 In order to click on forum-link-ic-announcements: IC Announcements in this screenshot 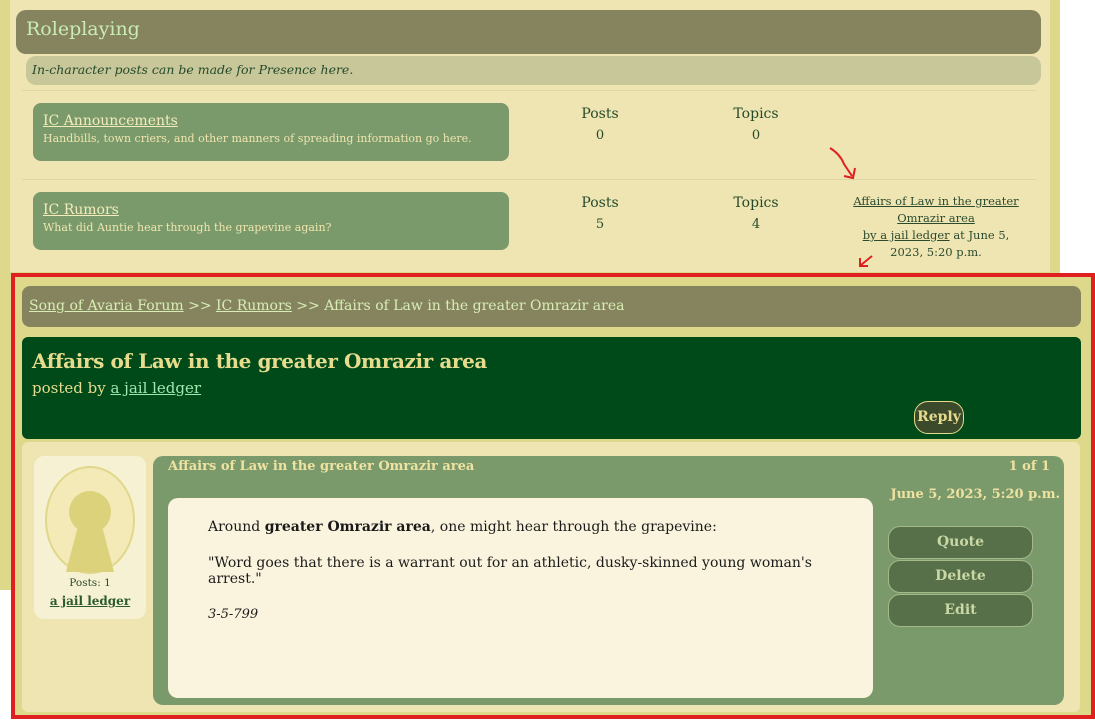, I will do `click(271, 121)`.